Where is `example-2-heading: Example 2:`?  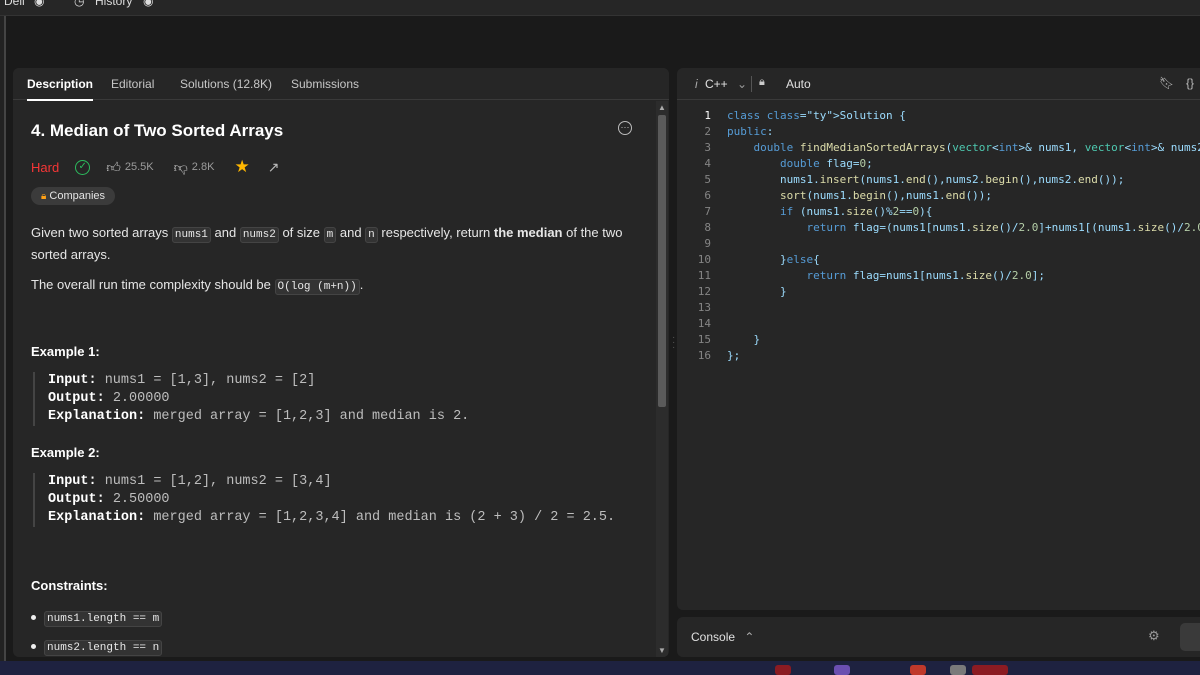
example-2-heading: Example 2: is located at coordinates (65, 452).